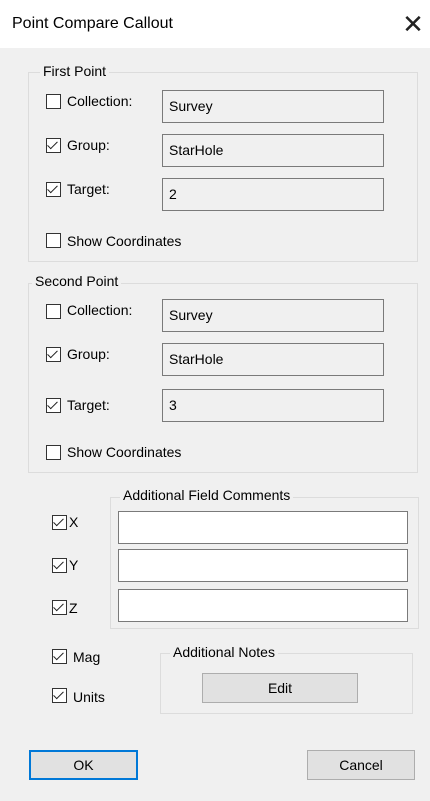  I want to click on edit-notes-button: Edit, so click(280, 688).